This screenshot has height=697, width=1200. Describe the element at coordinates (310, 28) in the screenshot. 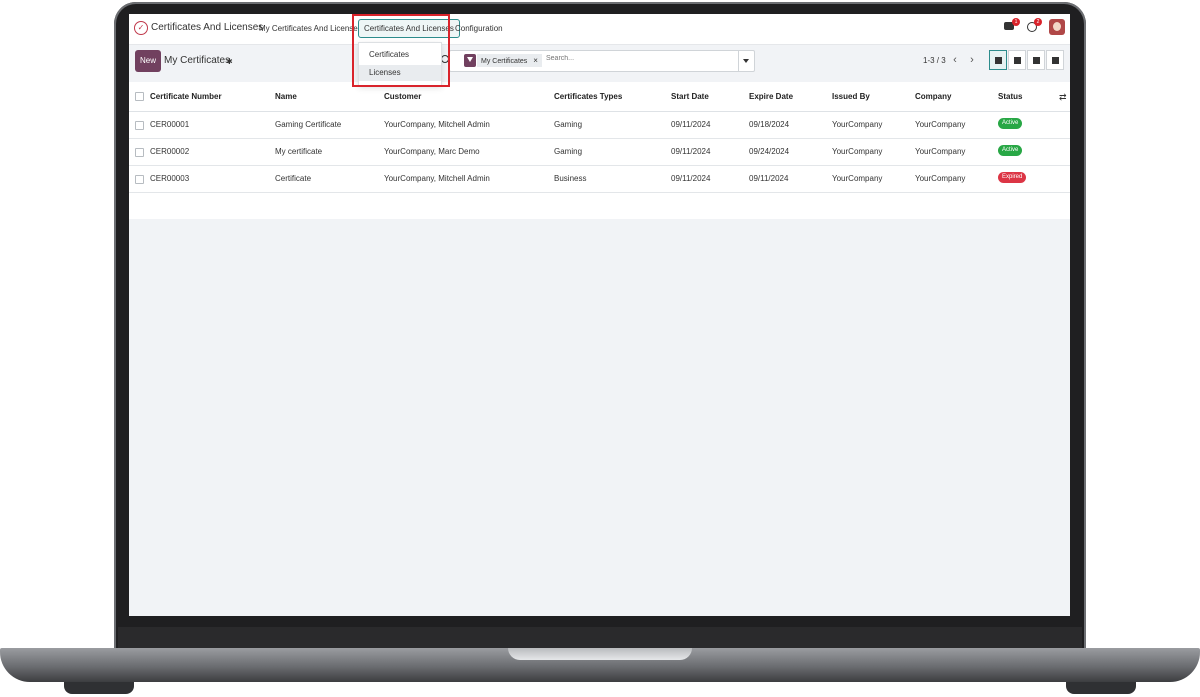

I see `menu-my-certificates: My Certificates And Licenses` at that location.